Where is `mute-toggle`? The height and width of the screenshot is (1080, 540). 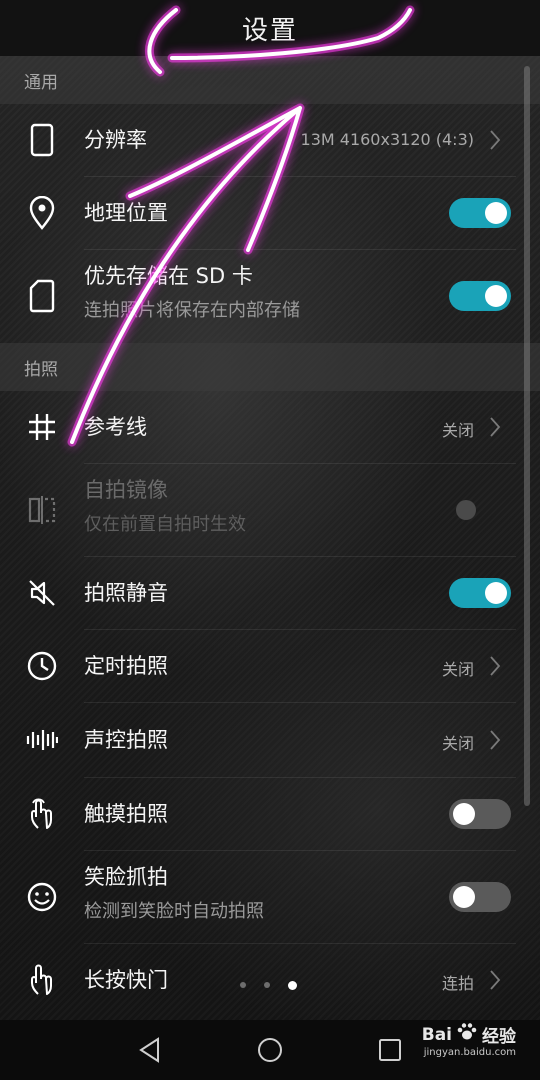
mute-toggle is located at coordinates (480, 593).